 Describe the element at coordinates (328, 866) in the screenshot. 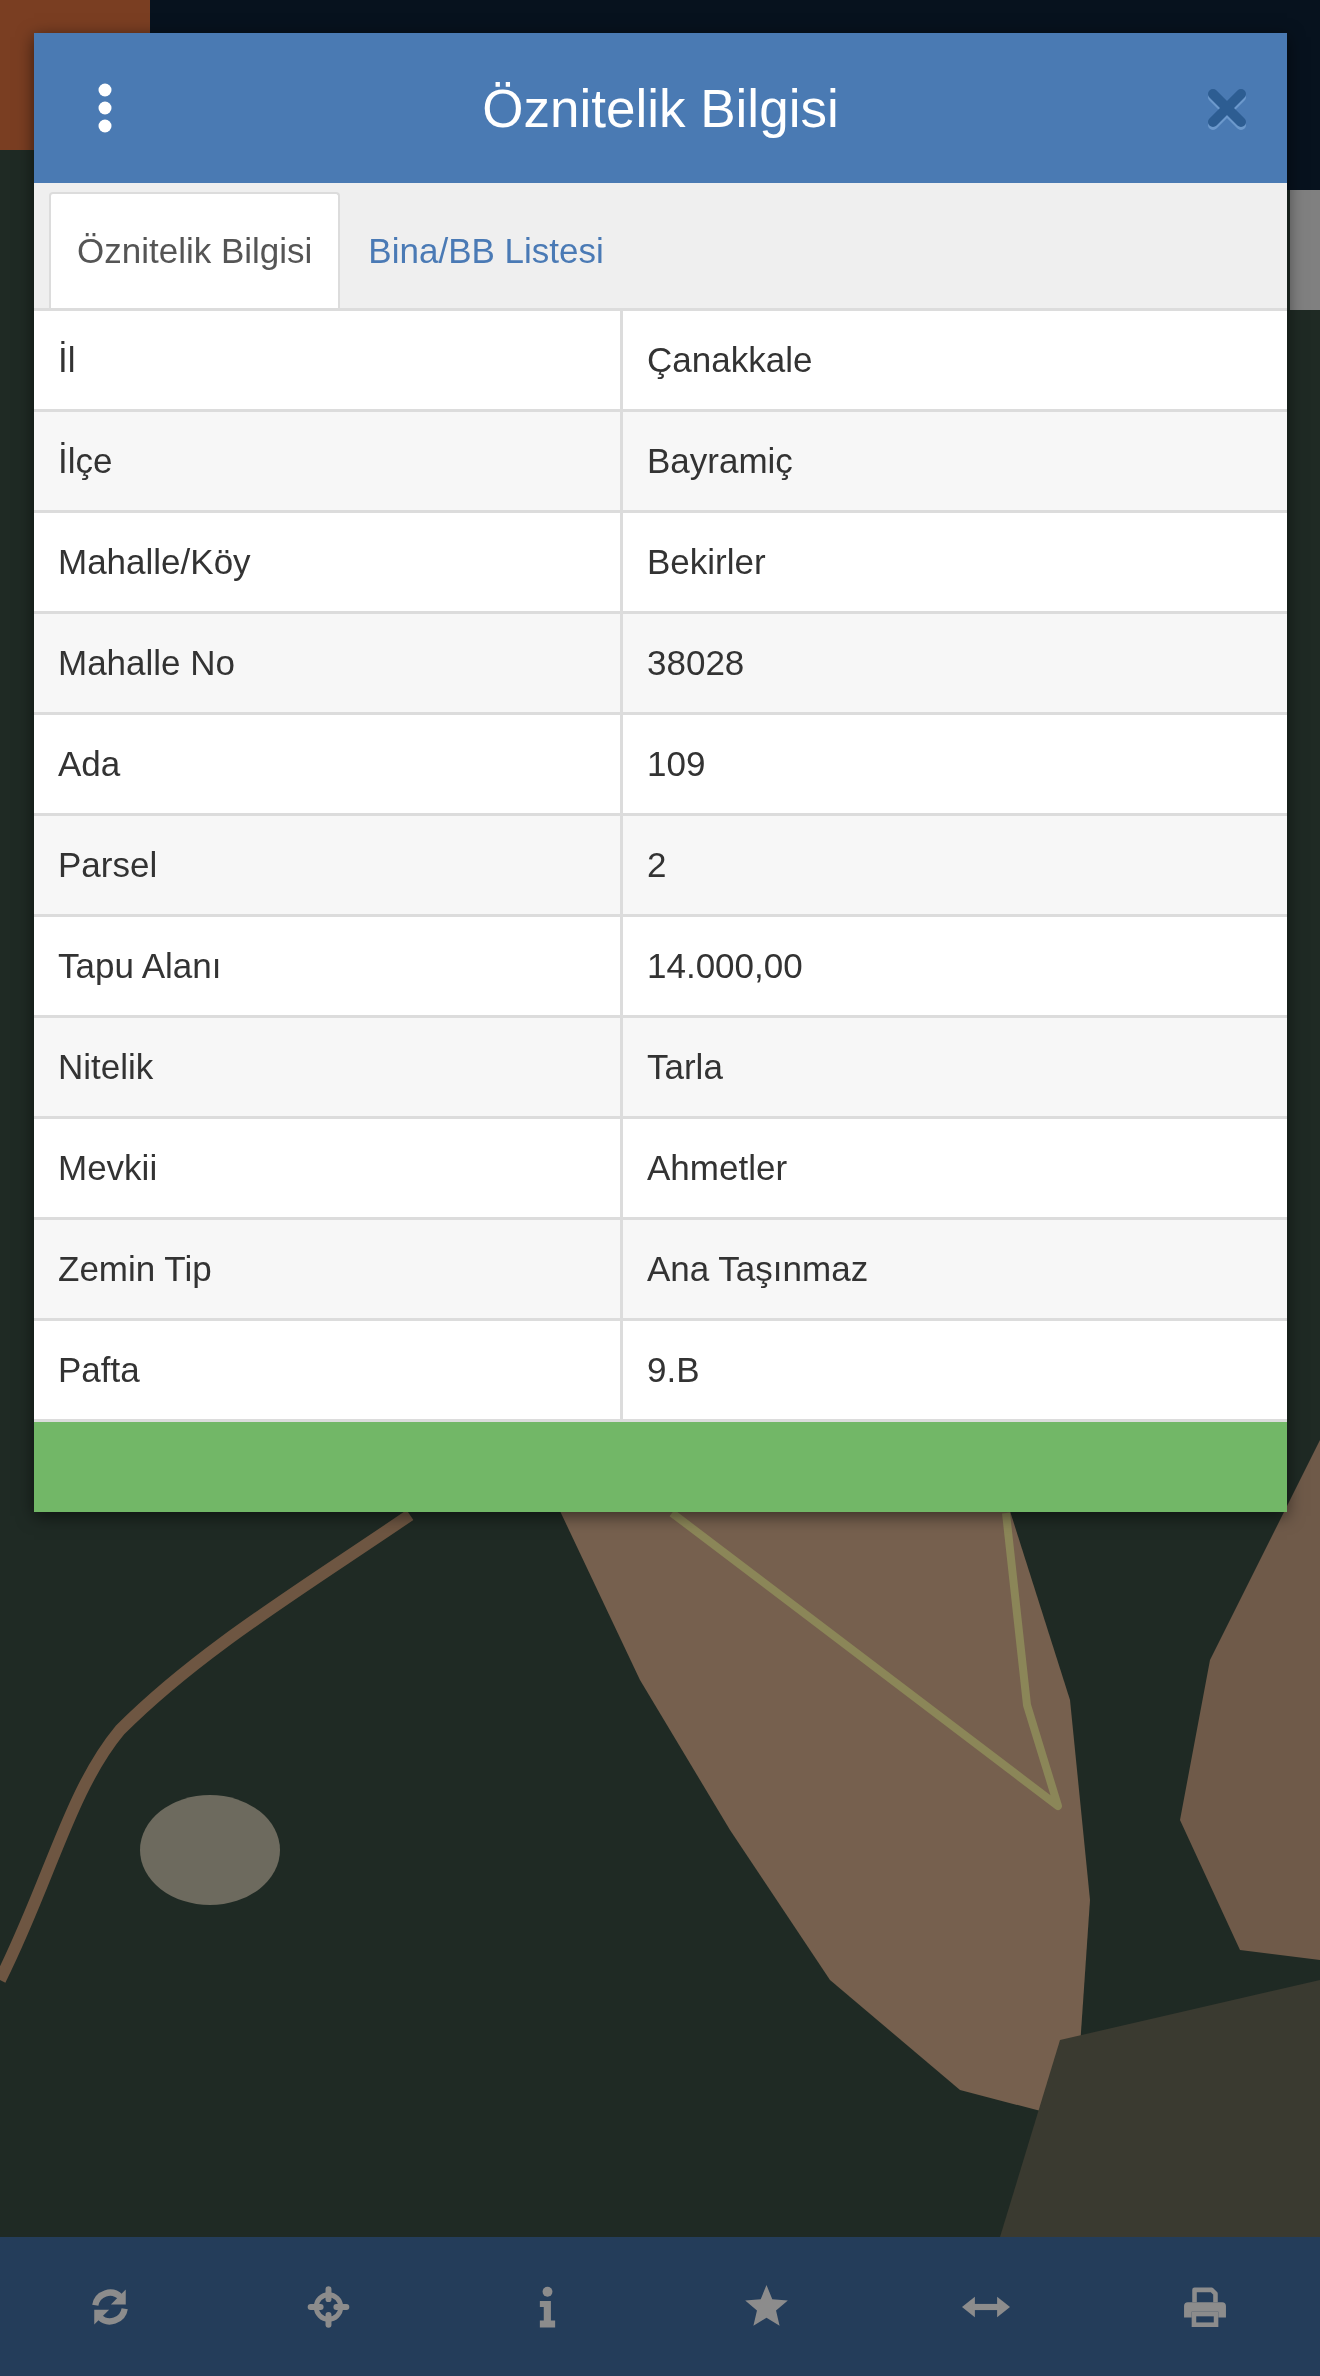

I see `table-cell: Parsel` at that location.